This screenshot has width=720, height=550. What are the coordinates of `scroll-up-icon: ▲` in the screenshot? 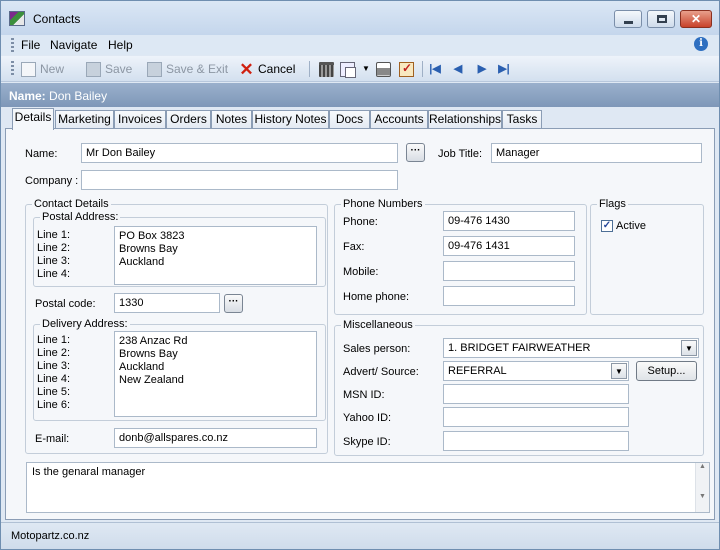 It's located at (702, 466).